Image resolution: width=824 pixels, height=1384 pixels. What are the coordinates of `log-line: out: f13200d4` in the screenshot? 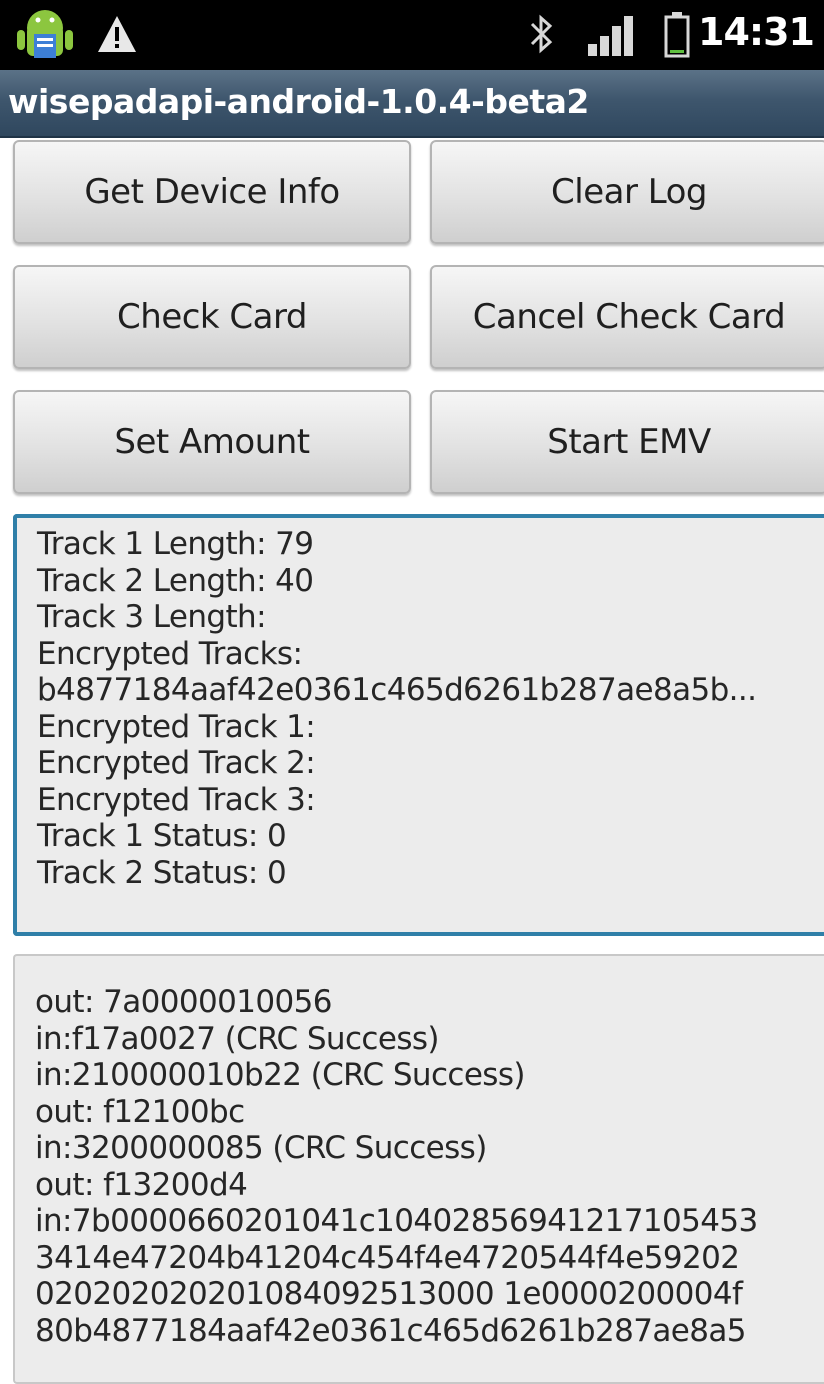 It's located at (141, 1184).